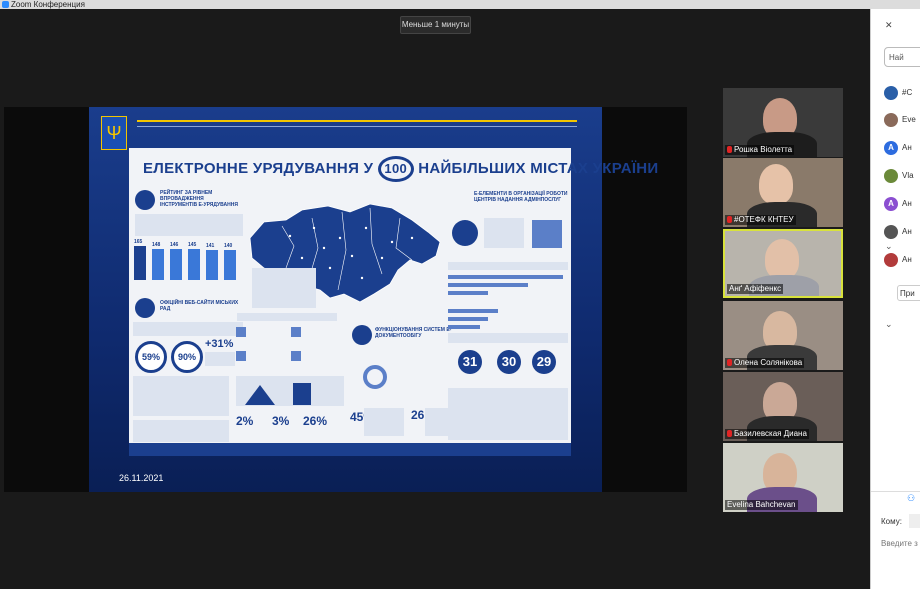 This screenshot has width=920, height=589. Describe the element at coordinates (889, 246) in the screenshot. I see `chevron-down-icon-2: ⌄` at that location.